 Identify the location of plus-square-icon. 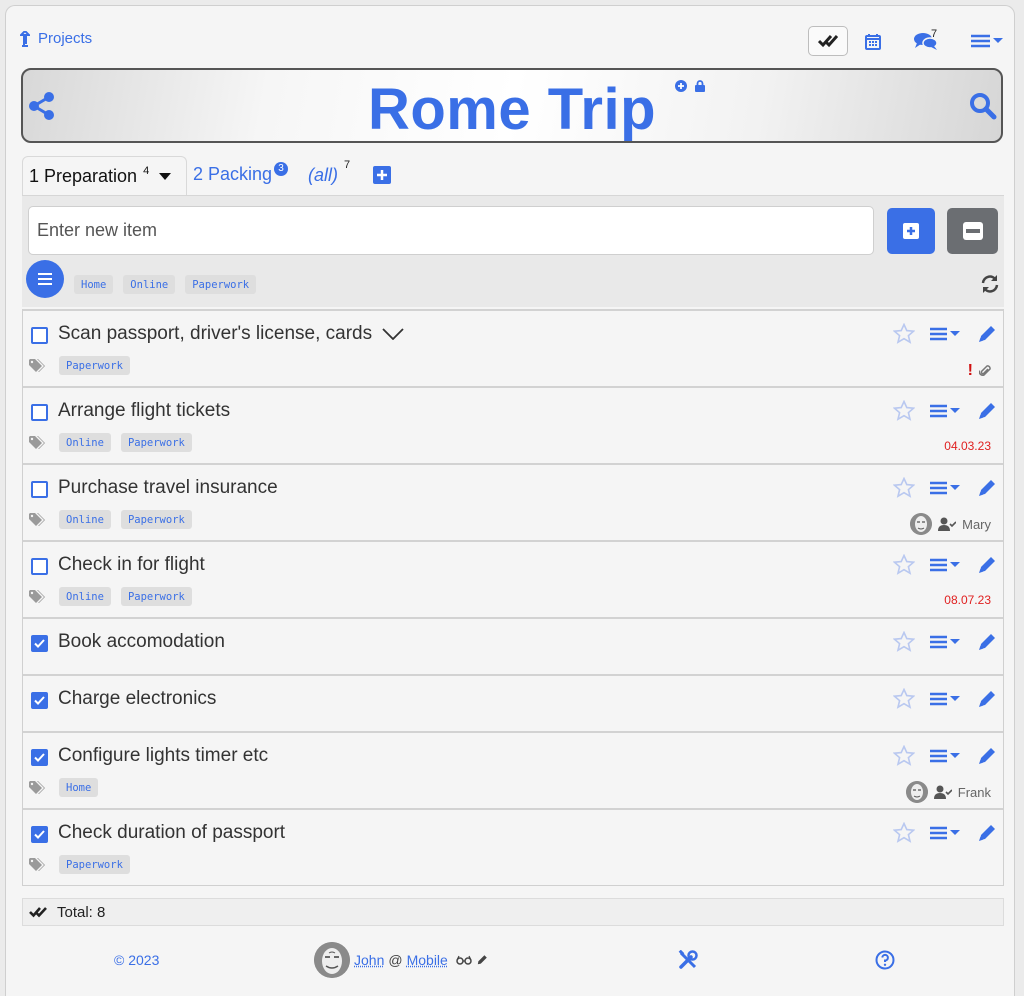
(911, 231).